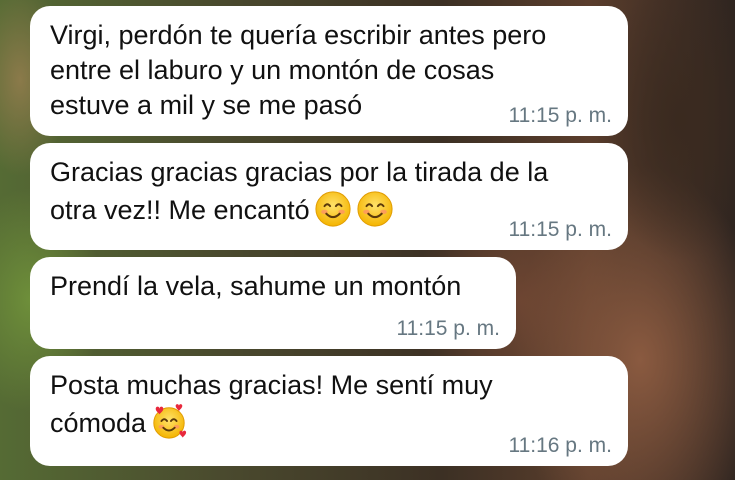 The width and height of the screenshot is (735, 480). I want to click on message-timestamp: 11:16 p. m., so click(560, 445).